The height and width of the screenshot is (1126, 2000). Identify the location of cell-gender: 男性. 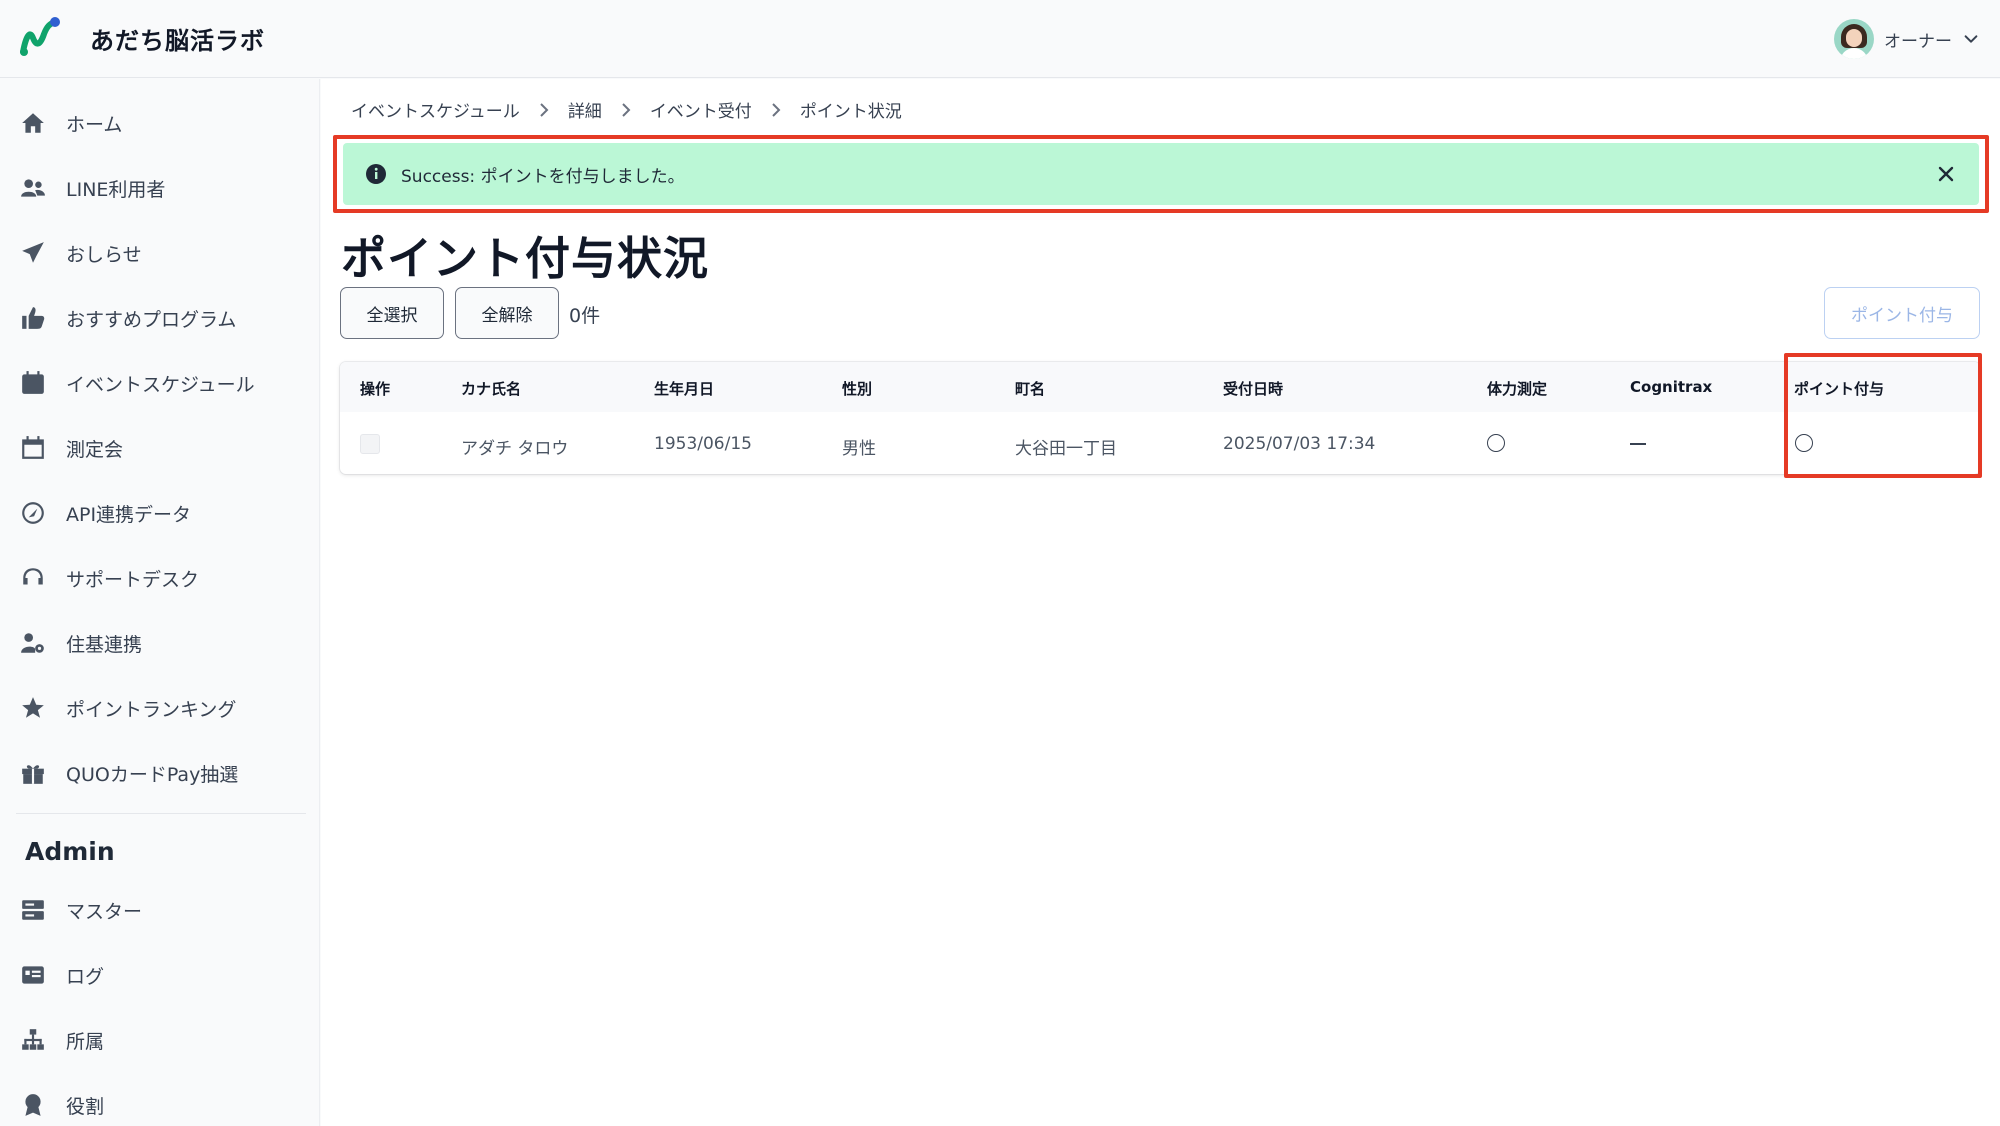
(859, 449).